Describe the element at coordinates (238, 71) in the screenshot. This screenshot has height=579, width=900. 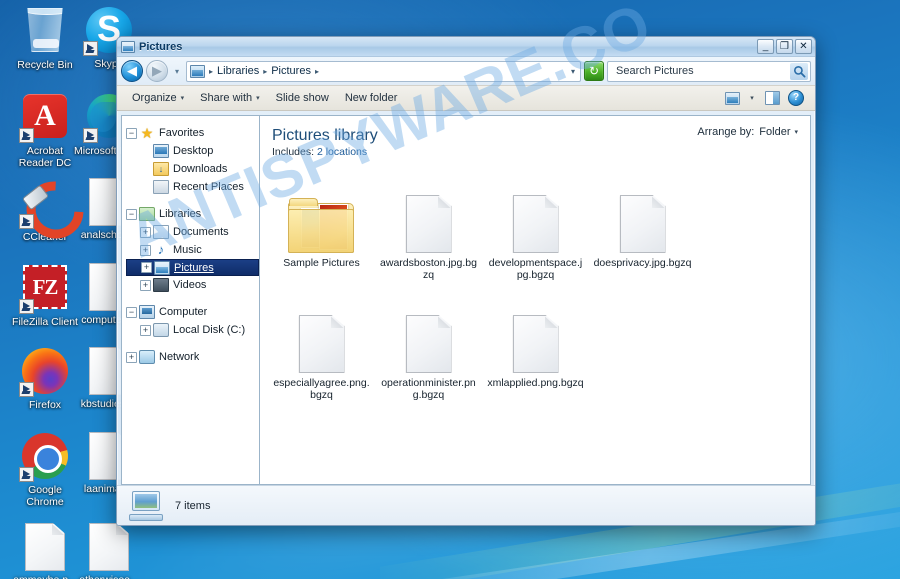
I see `breadcrumb-libraries: Libraries` at that location.